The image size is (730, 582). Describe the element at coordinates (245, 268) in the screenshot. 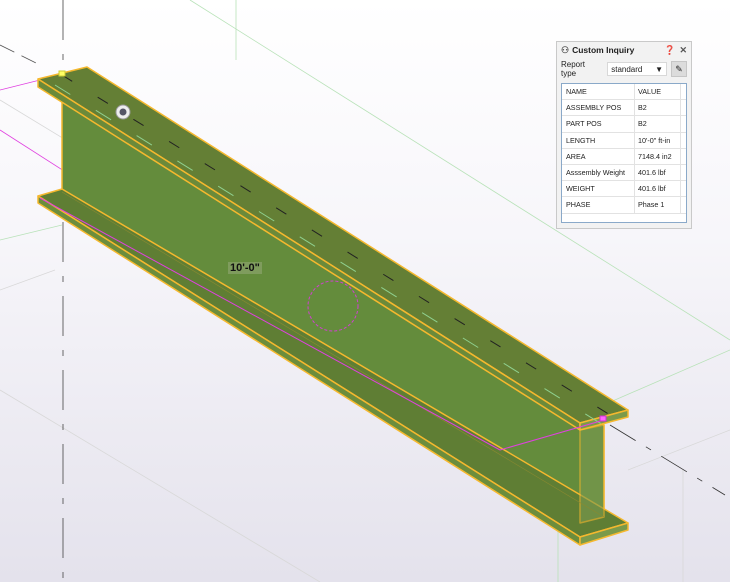

I see `length-dimension: 10'-0"` at that location.